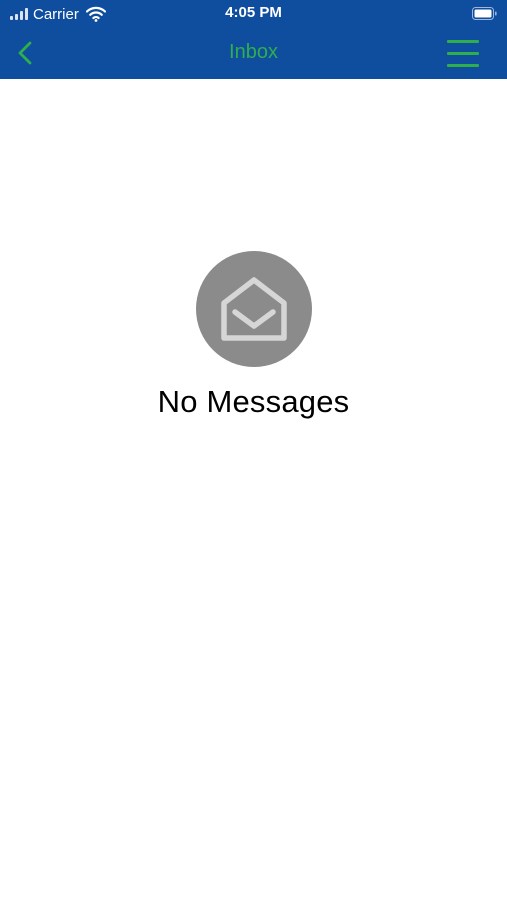 This screenshot has width=507, height=900. I want to click on top-bar: Carrier 4:05 PM Inbox, so click(253, 39).